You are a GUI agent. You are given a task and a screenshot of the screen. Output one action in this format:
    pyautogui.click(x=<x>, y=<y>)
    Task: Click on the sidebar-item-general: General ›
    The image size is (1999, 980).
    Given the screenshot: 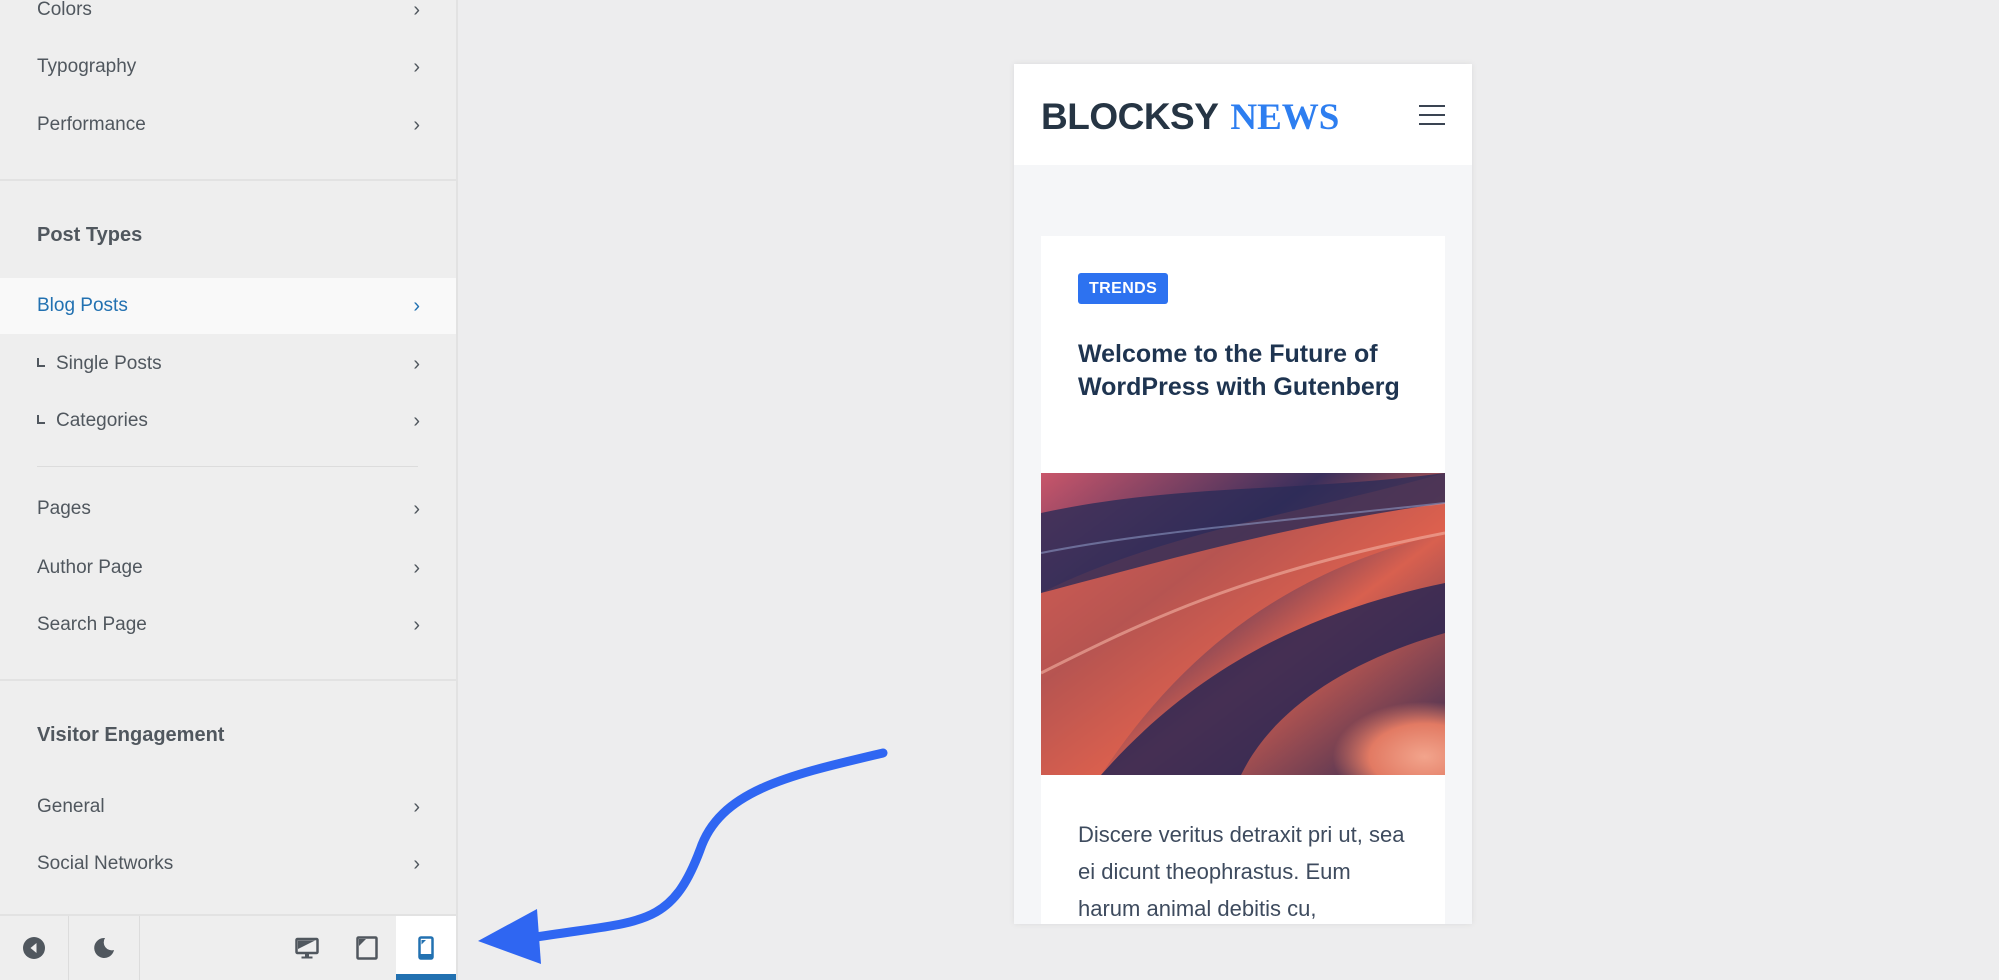 What is the action you would take?
    pyautogui.click(x=228, y=807)
    